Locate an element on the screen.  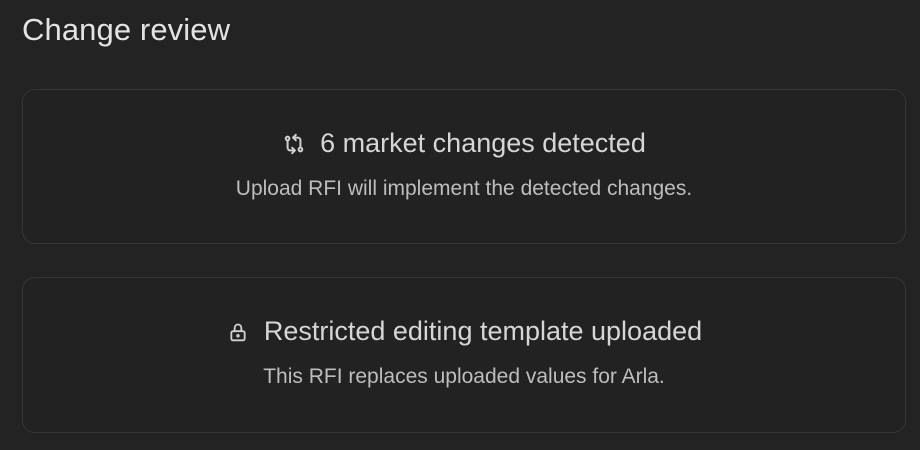
card-heading-text: 6 market changes detected is located at coordinates (483, 143).